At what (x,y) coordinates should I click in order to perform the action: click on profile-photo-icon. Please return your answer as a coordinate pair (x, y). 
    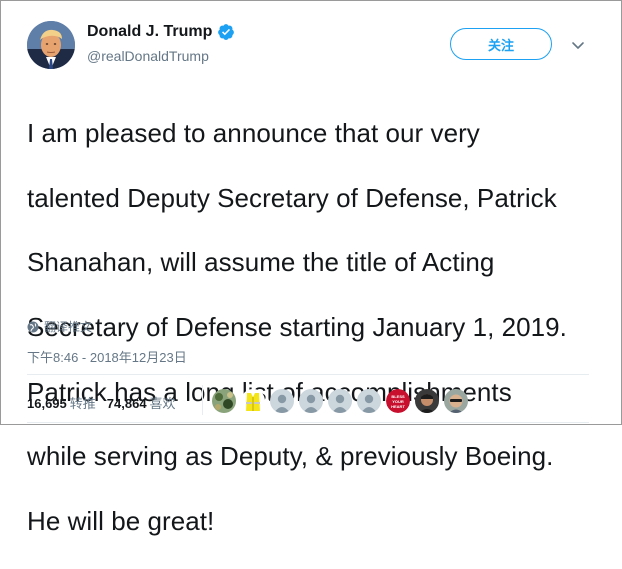
    Looking at the image, I should click on (51, 45).